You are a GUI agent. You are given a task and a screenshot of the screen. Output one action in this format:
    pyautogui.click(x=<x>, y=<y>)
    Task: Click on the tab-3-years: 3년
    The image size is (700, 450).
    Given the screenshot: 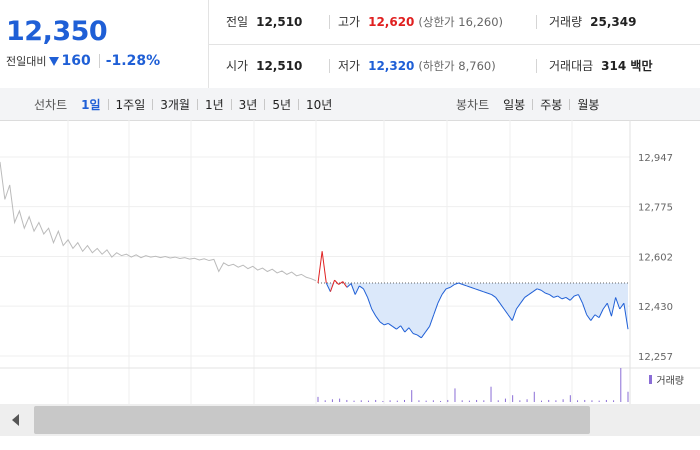 What is the action you would take?
    pyautogui.click(x=248, y=104)
    